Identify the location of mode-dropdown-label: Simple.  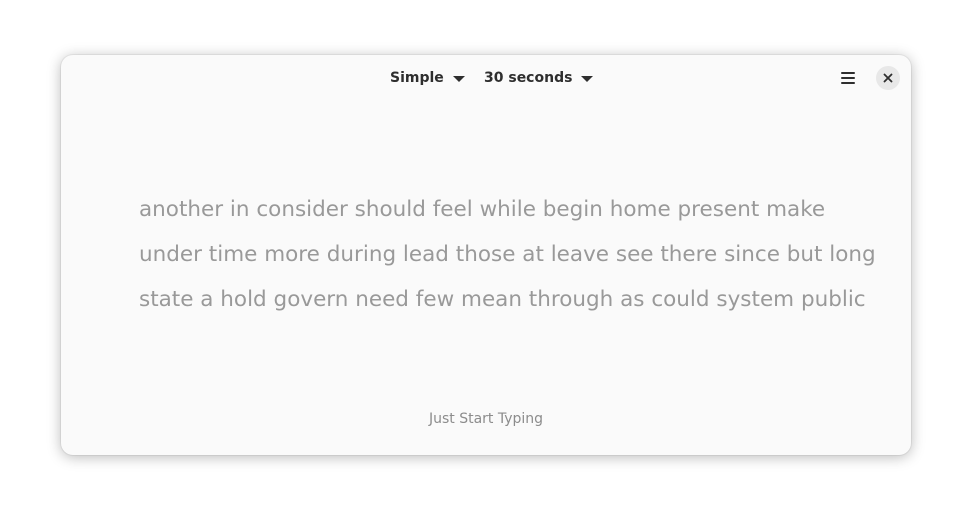
(417, 78).